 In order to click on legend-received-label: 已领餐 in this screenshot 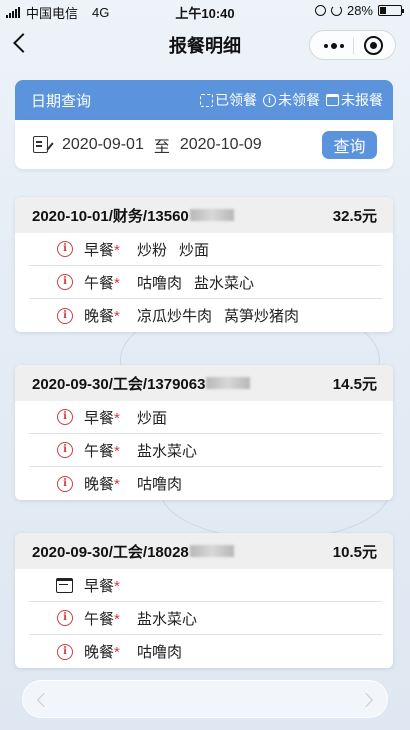, I will do `click(236, 100)`.